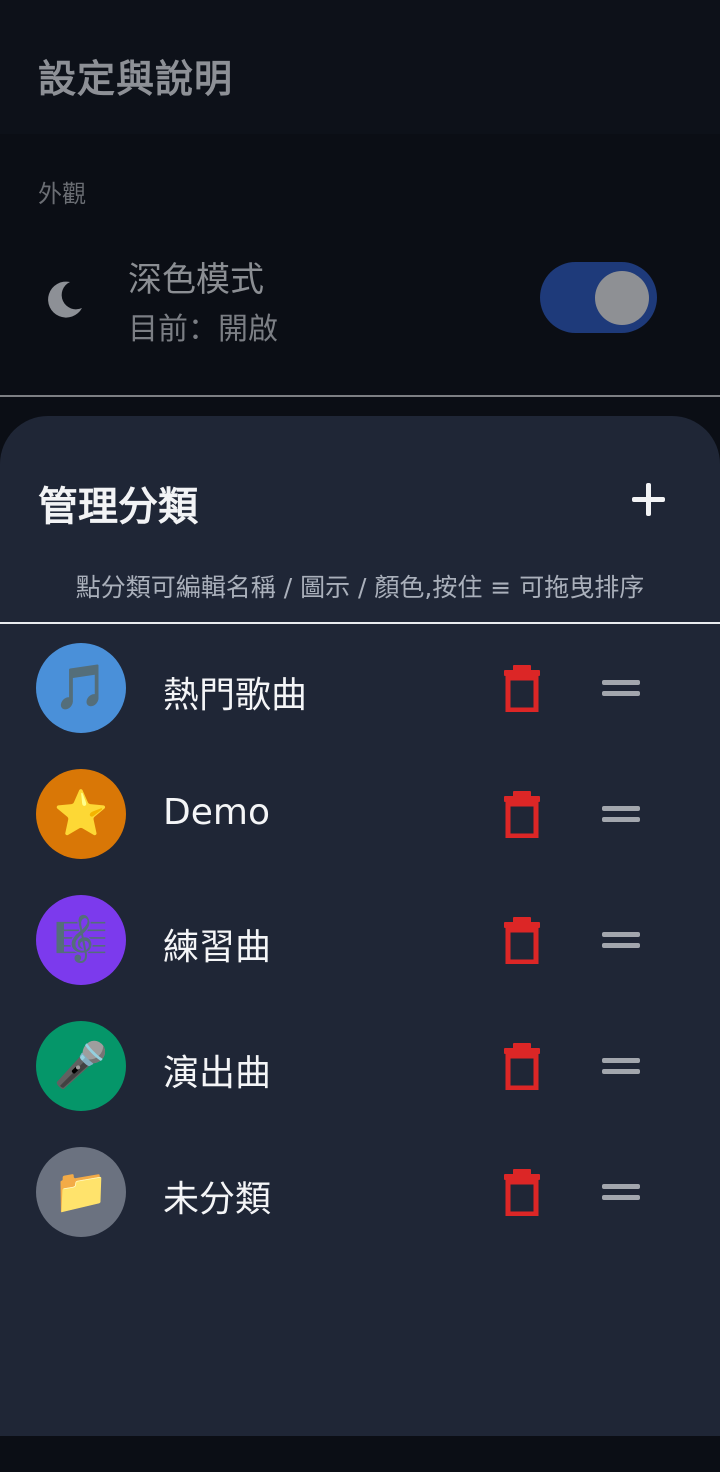  I want to click on system-nav-bar, so click(360, 1454).